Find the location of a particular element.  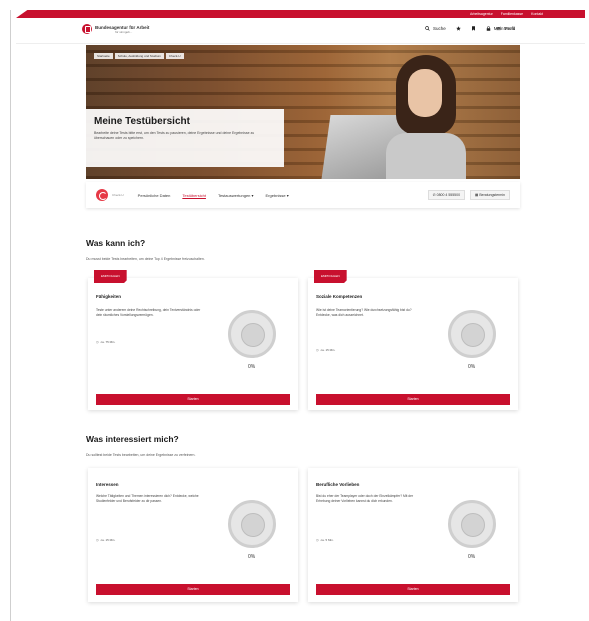

top-link-2: Familienkasse is located at coordinates (512, 14).